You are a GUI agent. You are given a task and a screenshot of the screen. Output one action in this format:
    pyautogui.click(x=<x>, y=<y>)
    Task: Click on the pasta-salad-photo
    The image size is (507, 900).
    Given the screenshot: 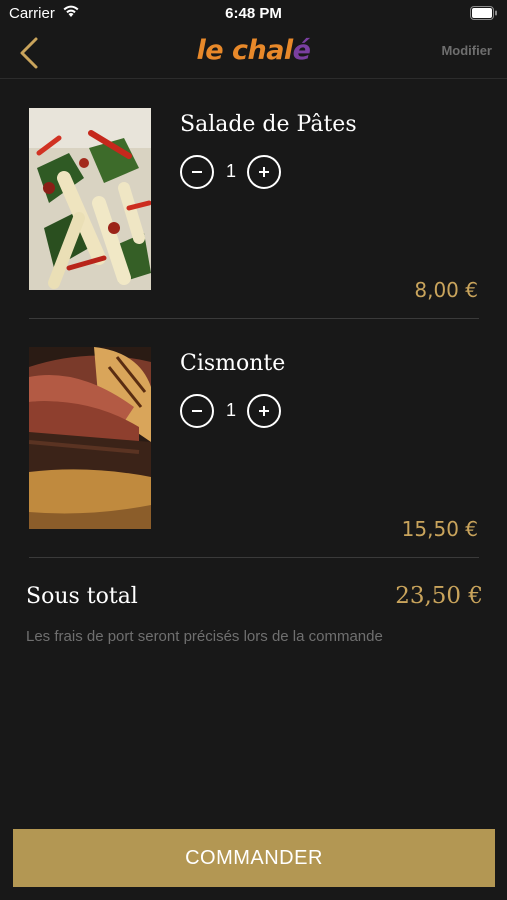 What is the action you would take?
    pyautogui.click(x=90, y=199)
    